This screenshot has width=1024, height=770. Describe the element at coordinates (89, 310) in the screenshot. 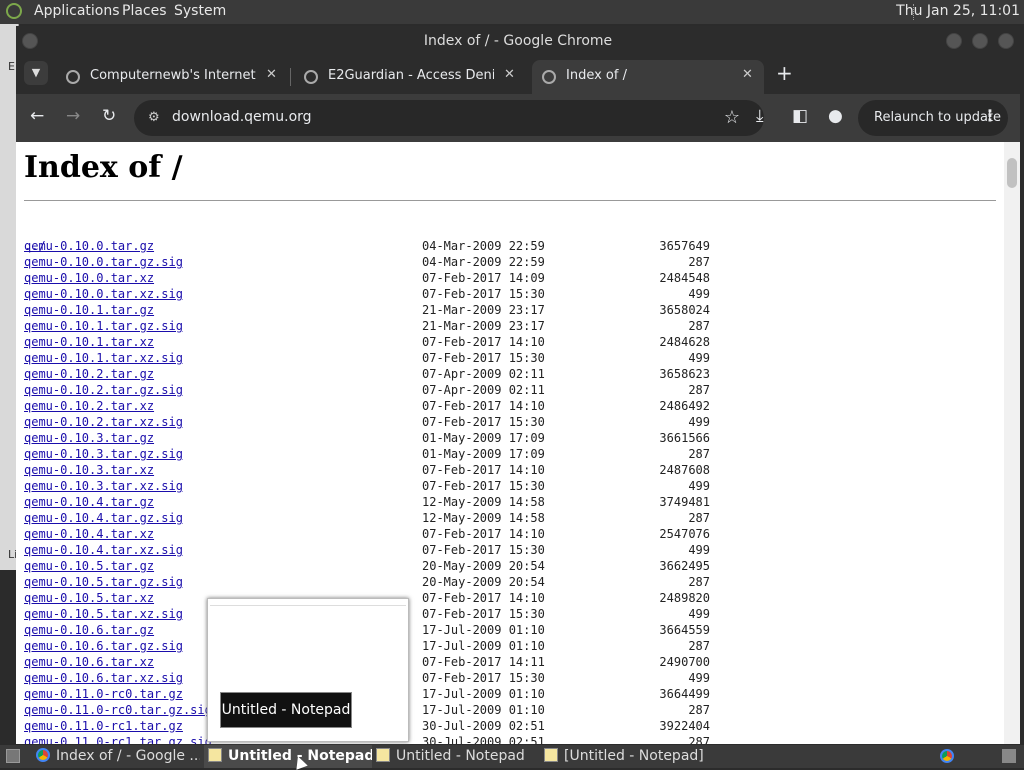

I see `file-link: qemu-0.10.1.tar.gz` at that location.